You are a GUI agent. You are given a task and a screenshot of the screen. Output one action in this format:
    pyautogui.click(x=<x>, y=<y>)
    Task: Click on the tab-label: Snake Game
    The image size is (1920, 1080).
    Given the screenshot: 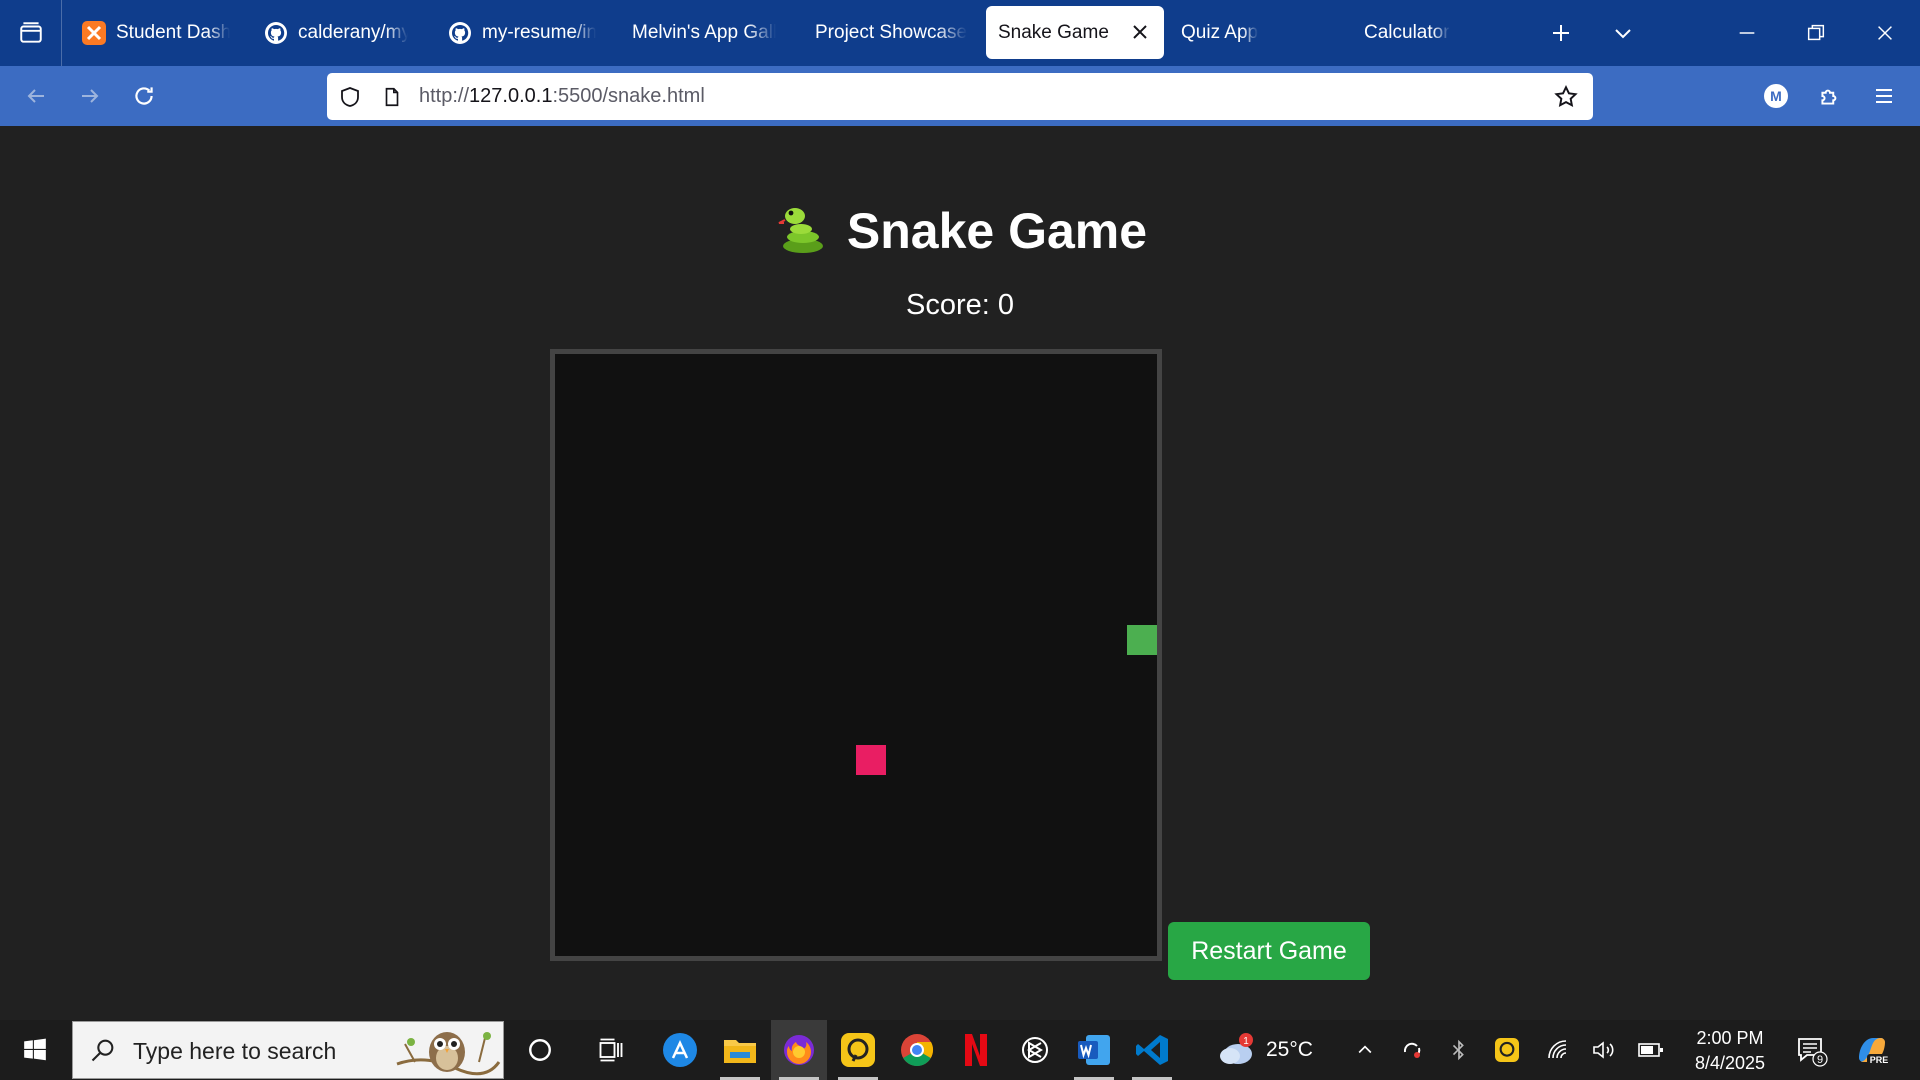 What is the action you would take?
    pyautogui.click(x=1053, y=32)
    